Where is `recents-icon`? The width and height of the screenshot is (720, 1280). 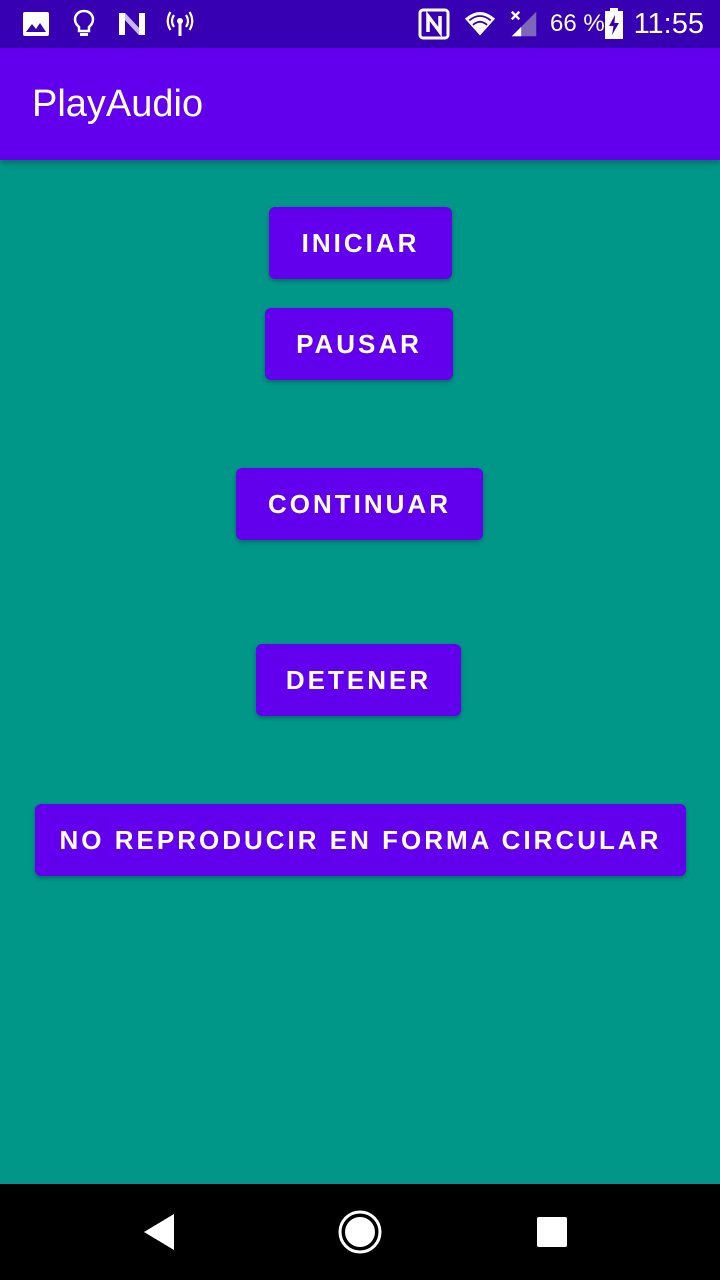 recents-icon is located at coordinates (552, 1232).